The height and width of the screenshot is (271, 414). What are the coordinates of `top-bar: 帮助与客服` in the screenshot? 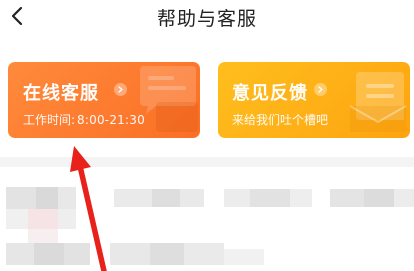 It's located at (207, 18).